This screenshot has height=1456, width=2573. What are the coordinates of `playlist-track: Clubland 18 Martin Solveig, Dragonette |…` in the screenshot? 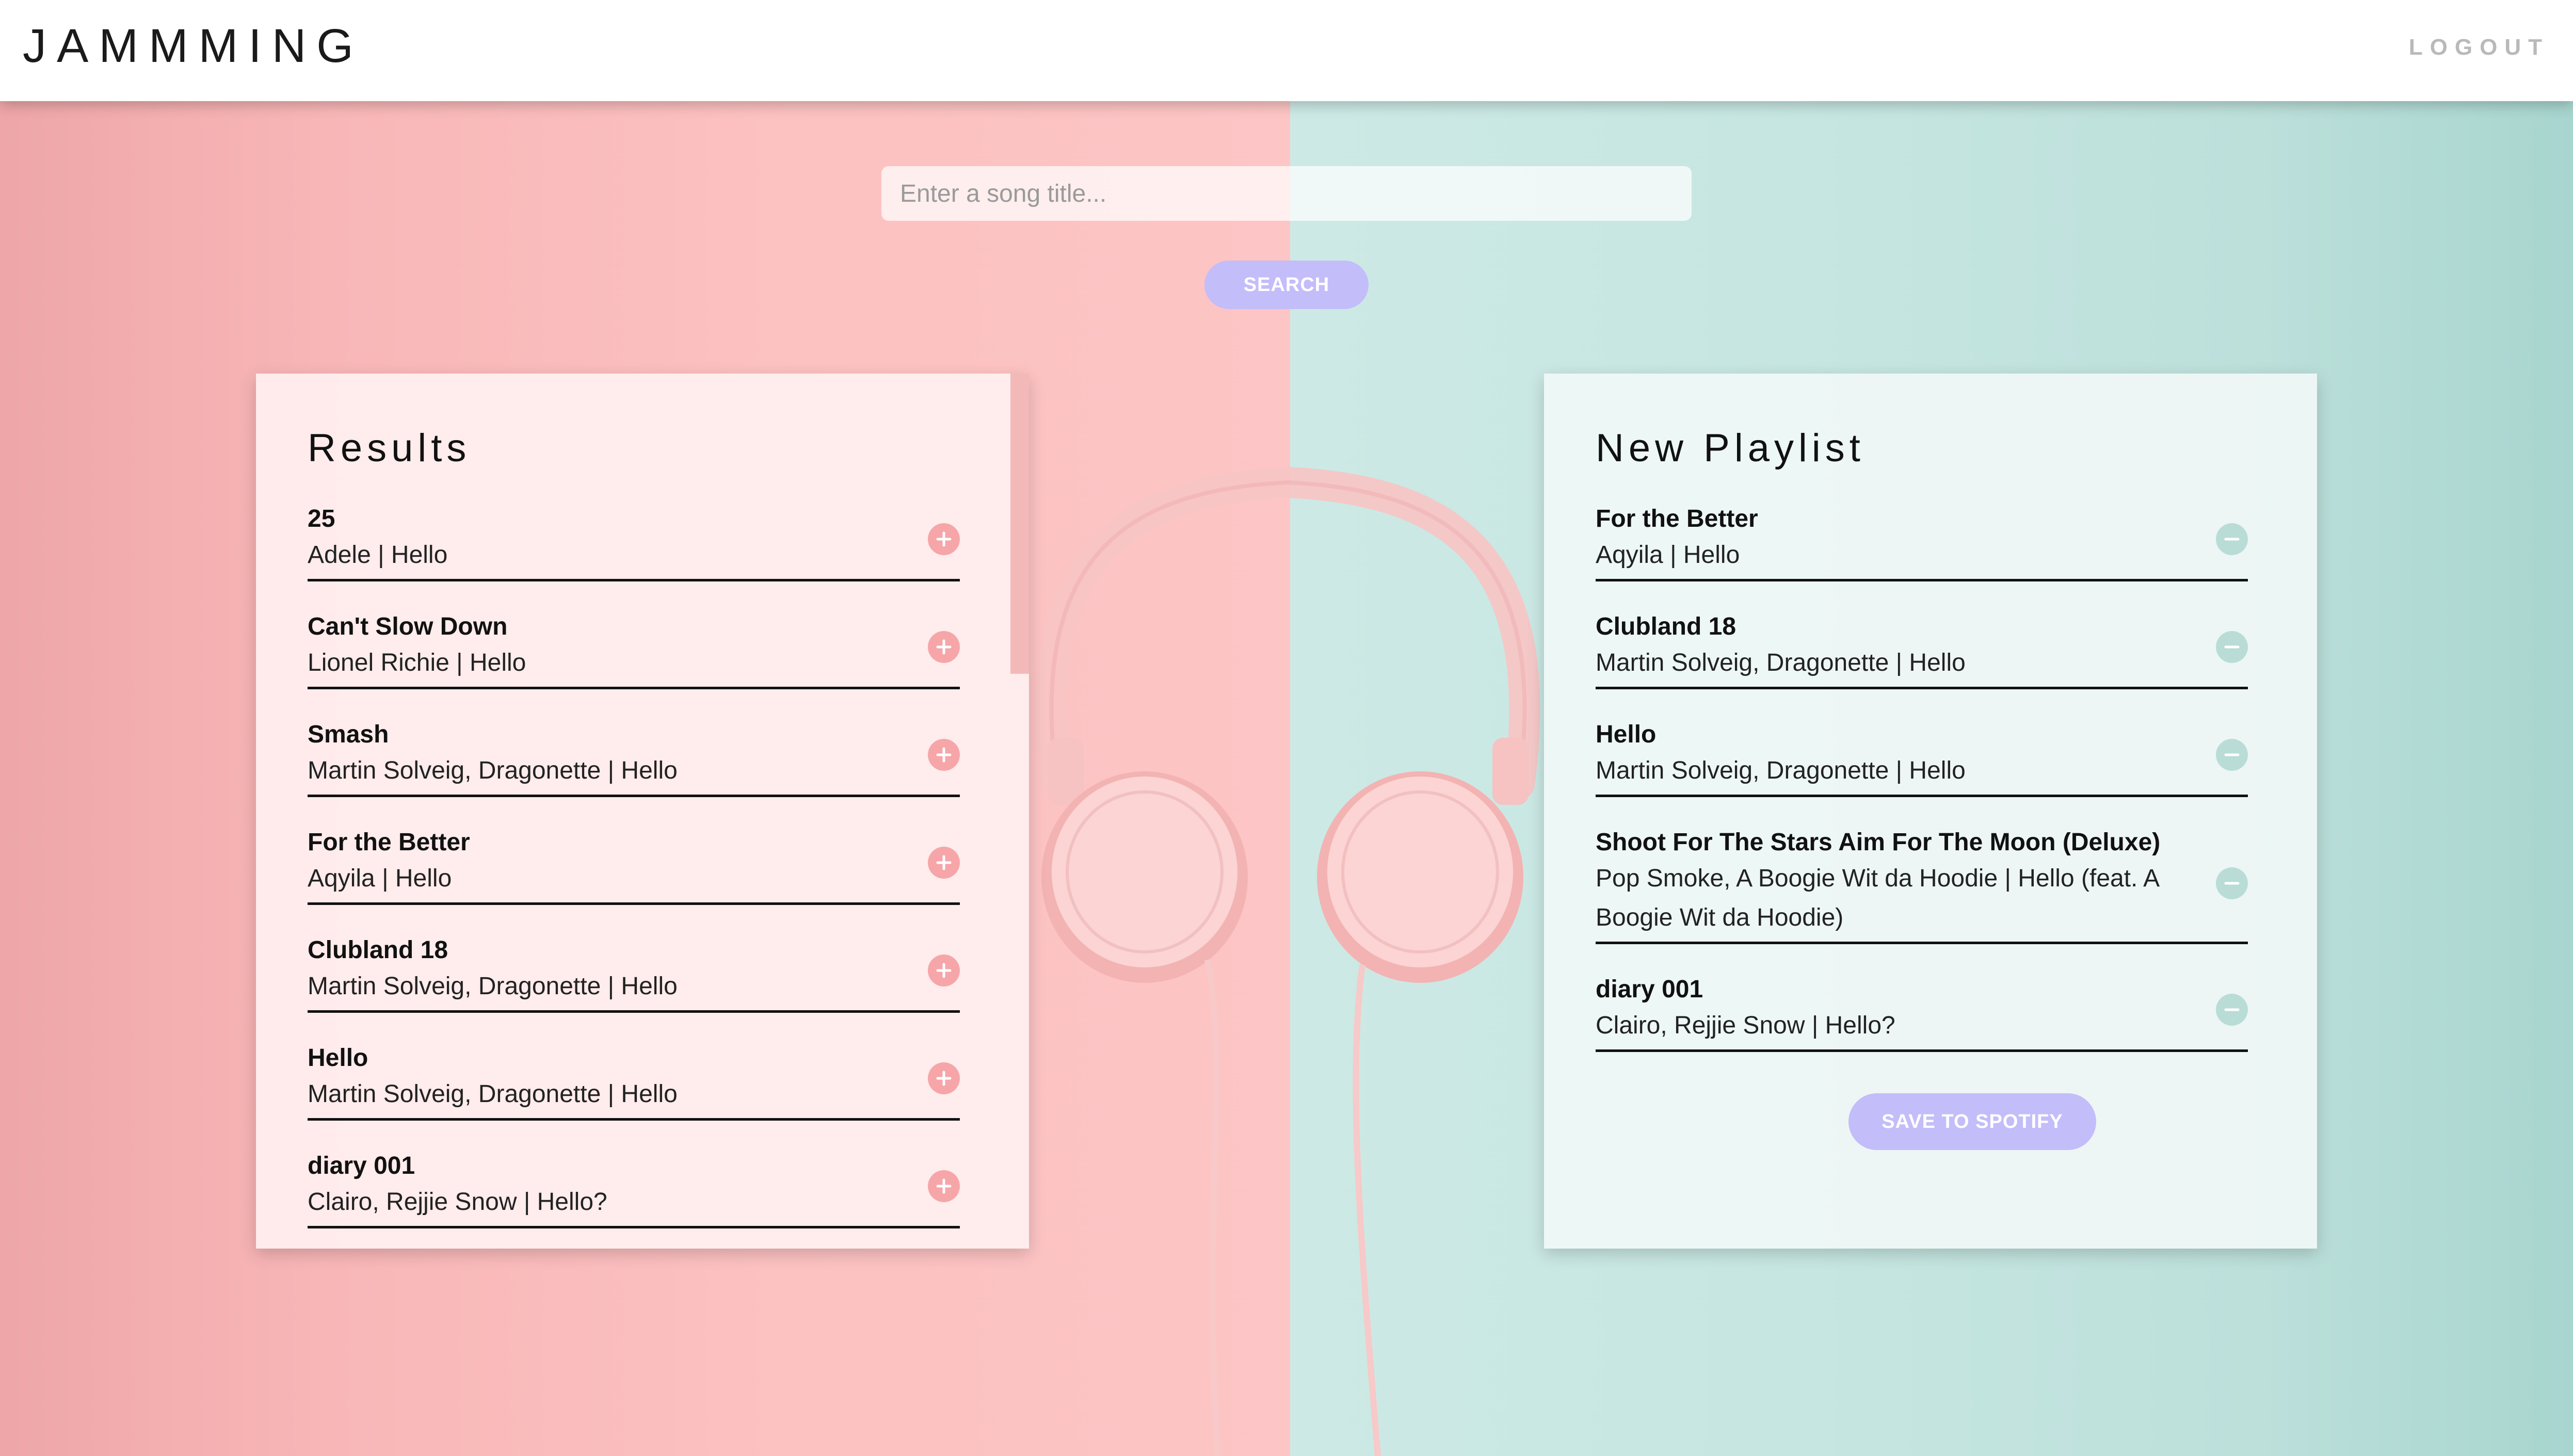 It's located at (1922, 650).